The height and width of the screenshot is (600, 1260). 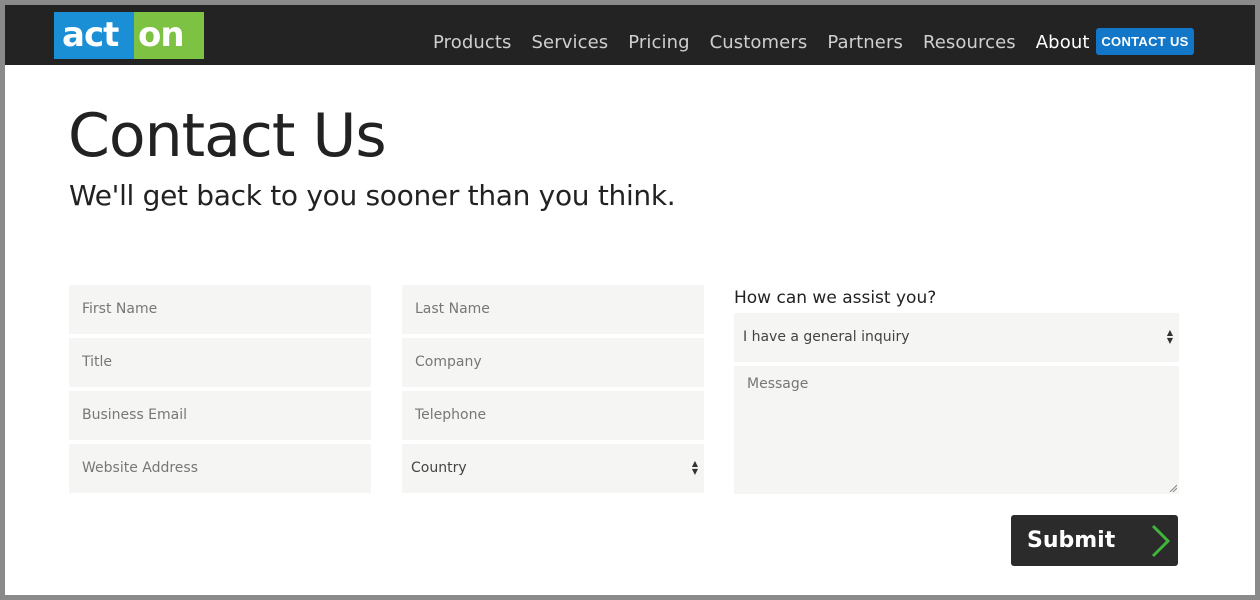 What do you see at coordinates (865, 42) in the screenshot?
I see `nav-partners: Partners` at bounding box center [865, 42].